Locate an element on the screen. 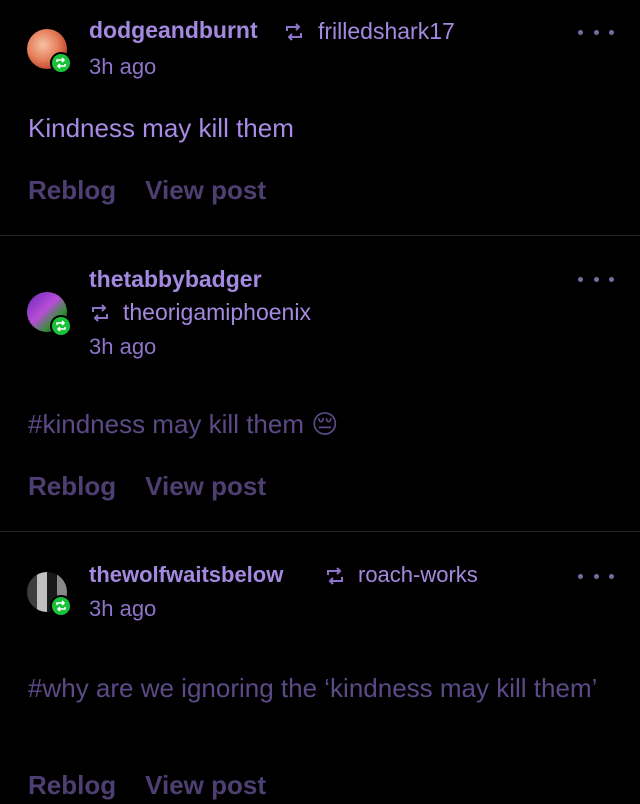  post-body: #kindness may kill them 😔 is located at coordinates (323, 424).